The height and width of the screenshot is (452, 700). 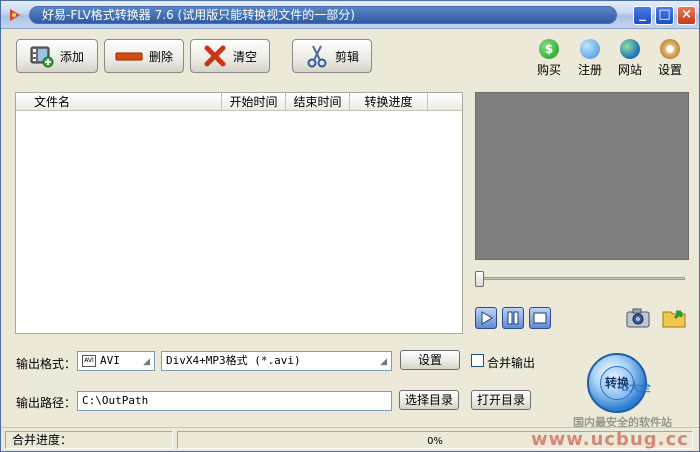 What do you see at coordinates (317, 56) in the screenshot?
I see `scissors-icon` at bounding box center [317, 56].